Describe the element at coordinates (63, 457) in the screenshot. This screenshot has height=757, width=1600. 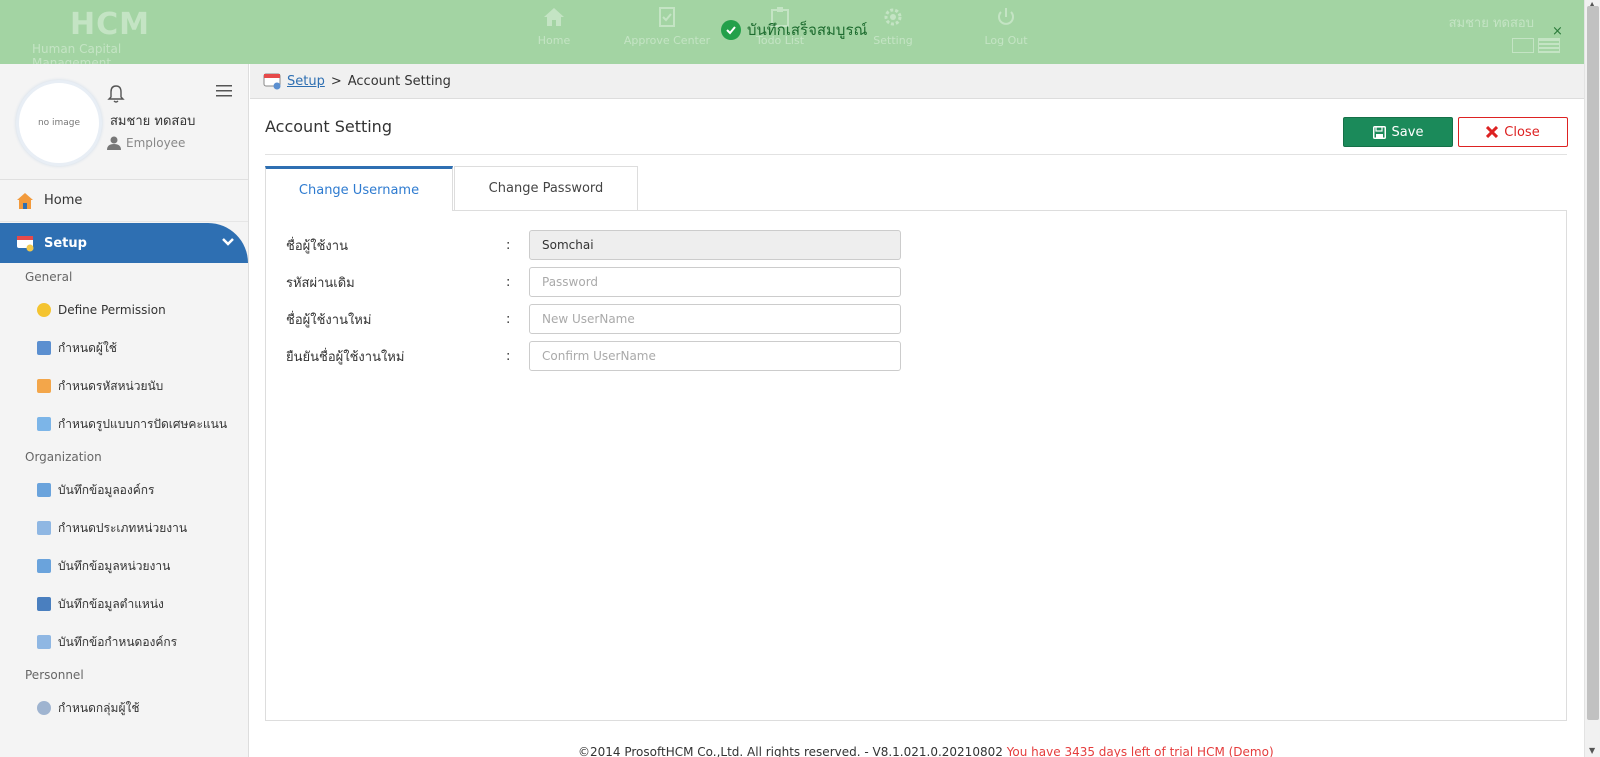
I see `sidebar-group-organization: Organization` at that location.